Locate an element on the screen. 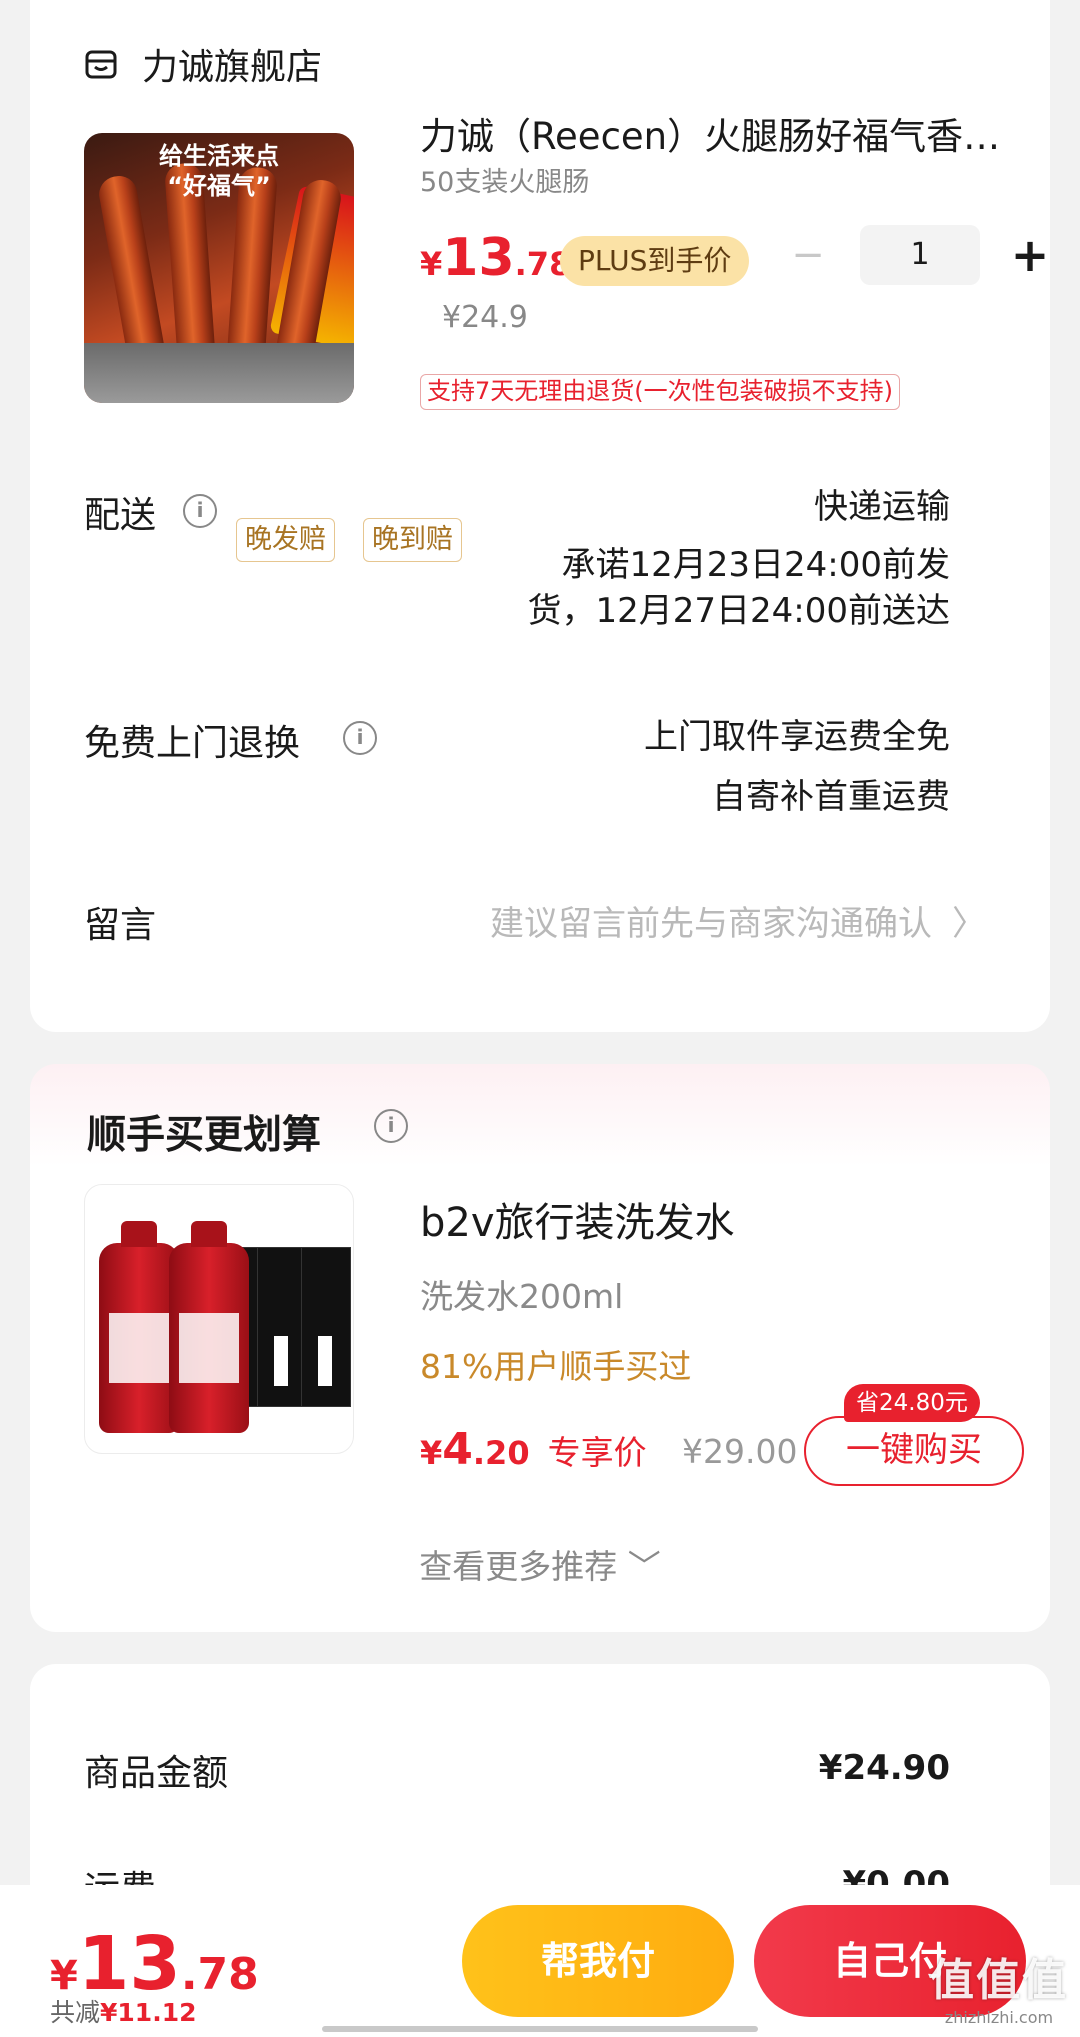 Image resolution: width=1080 pixels, height=2037 pixels. quantity-stepper: − 1 + is located at coordinates (919, 255).